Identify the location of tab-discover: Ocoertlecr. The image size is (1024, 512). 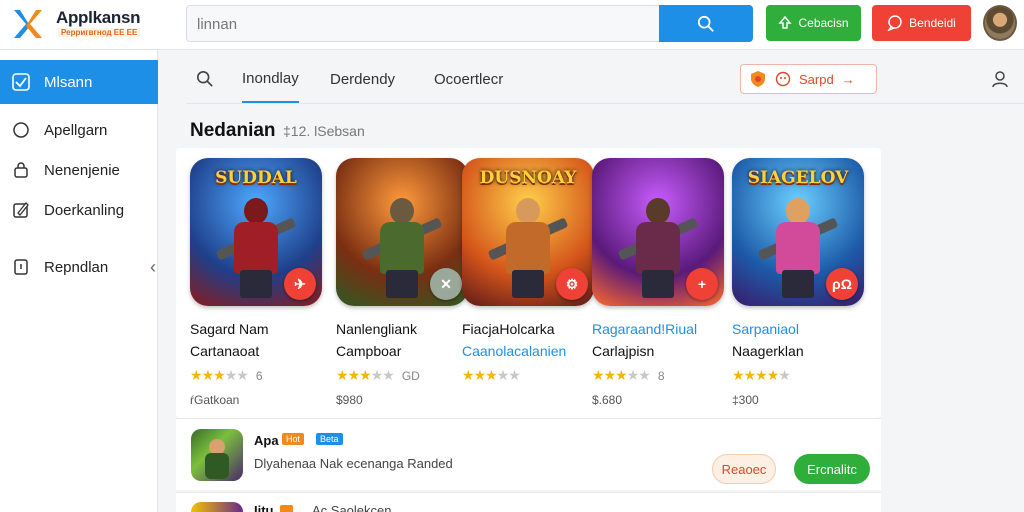
(468, 79).